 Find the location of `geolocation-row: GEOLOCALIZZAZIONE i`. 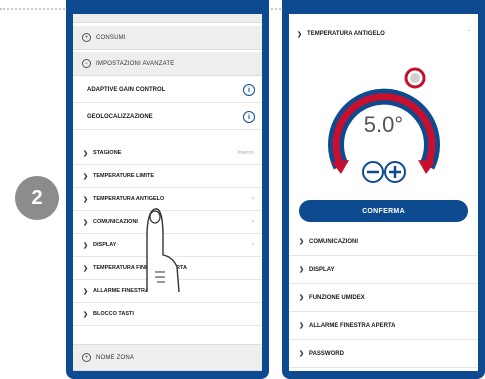

geolocation-row: GEOLOCALIZZAZIONE i is located at coordinates (167, 117).